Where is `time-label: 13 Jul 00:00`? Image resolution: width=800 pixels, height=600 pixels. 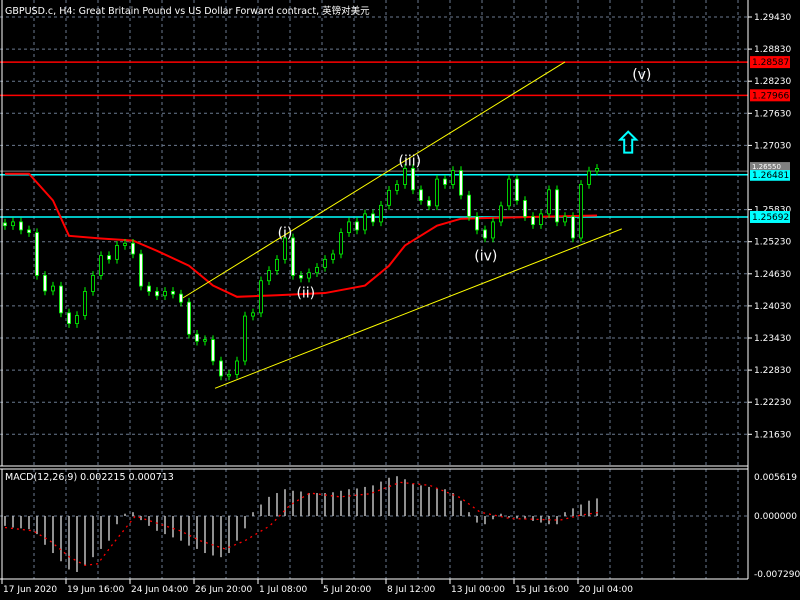
time-label: 13 Jul 00:00 is located at coordinates (478, 590).